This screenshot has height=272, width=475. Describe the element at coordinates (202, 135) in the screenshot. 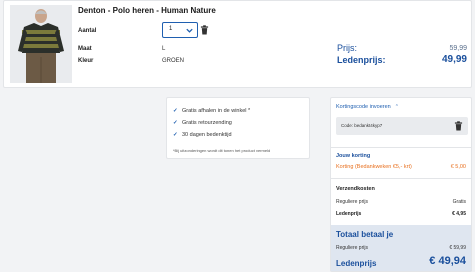

I see `benefit-item: ✓ 30 dagen bedenktijd` at that location.